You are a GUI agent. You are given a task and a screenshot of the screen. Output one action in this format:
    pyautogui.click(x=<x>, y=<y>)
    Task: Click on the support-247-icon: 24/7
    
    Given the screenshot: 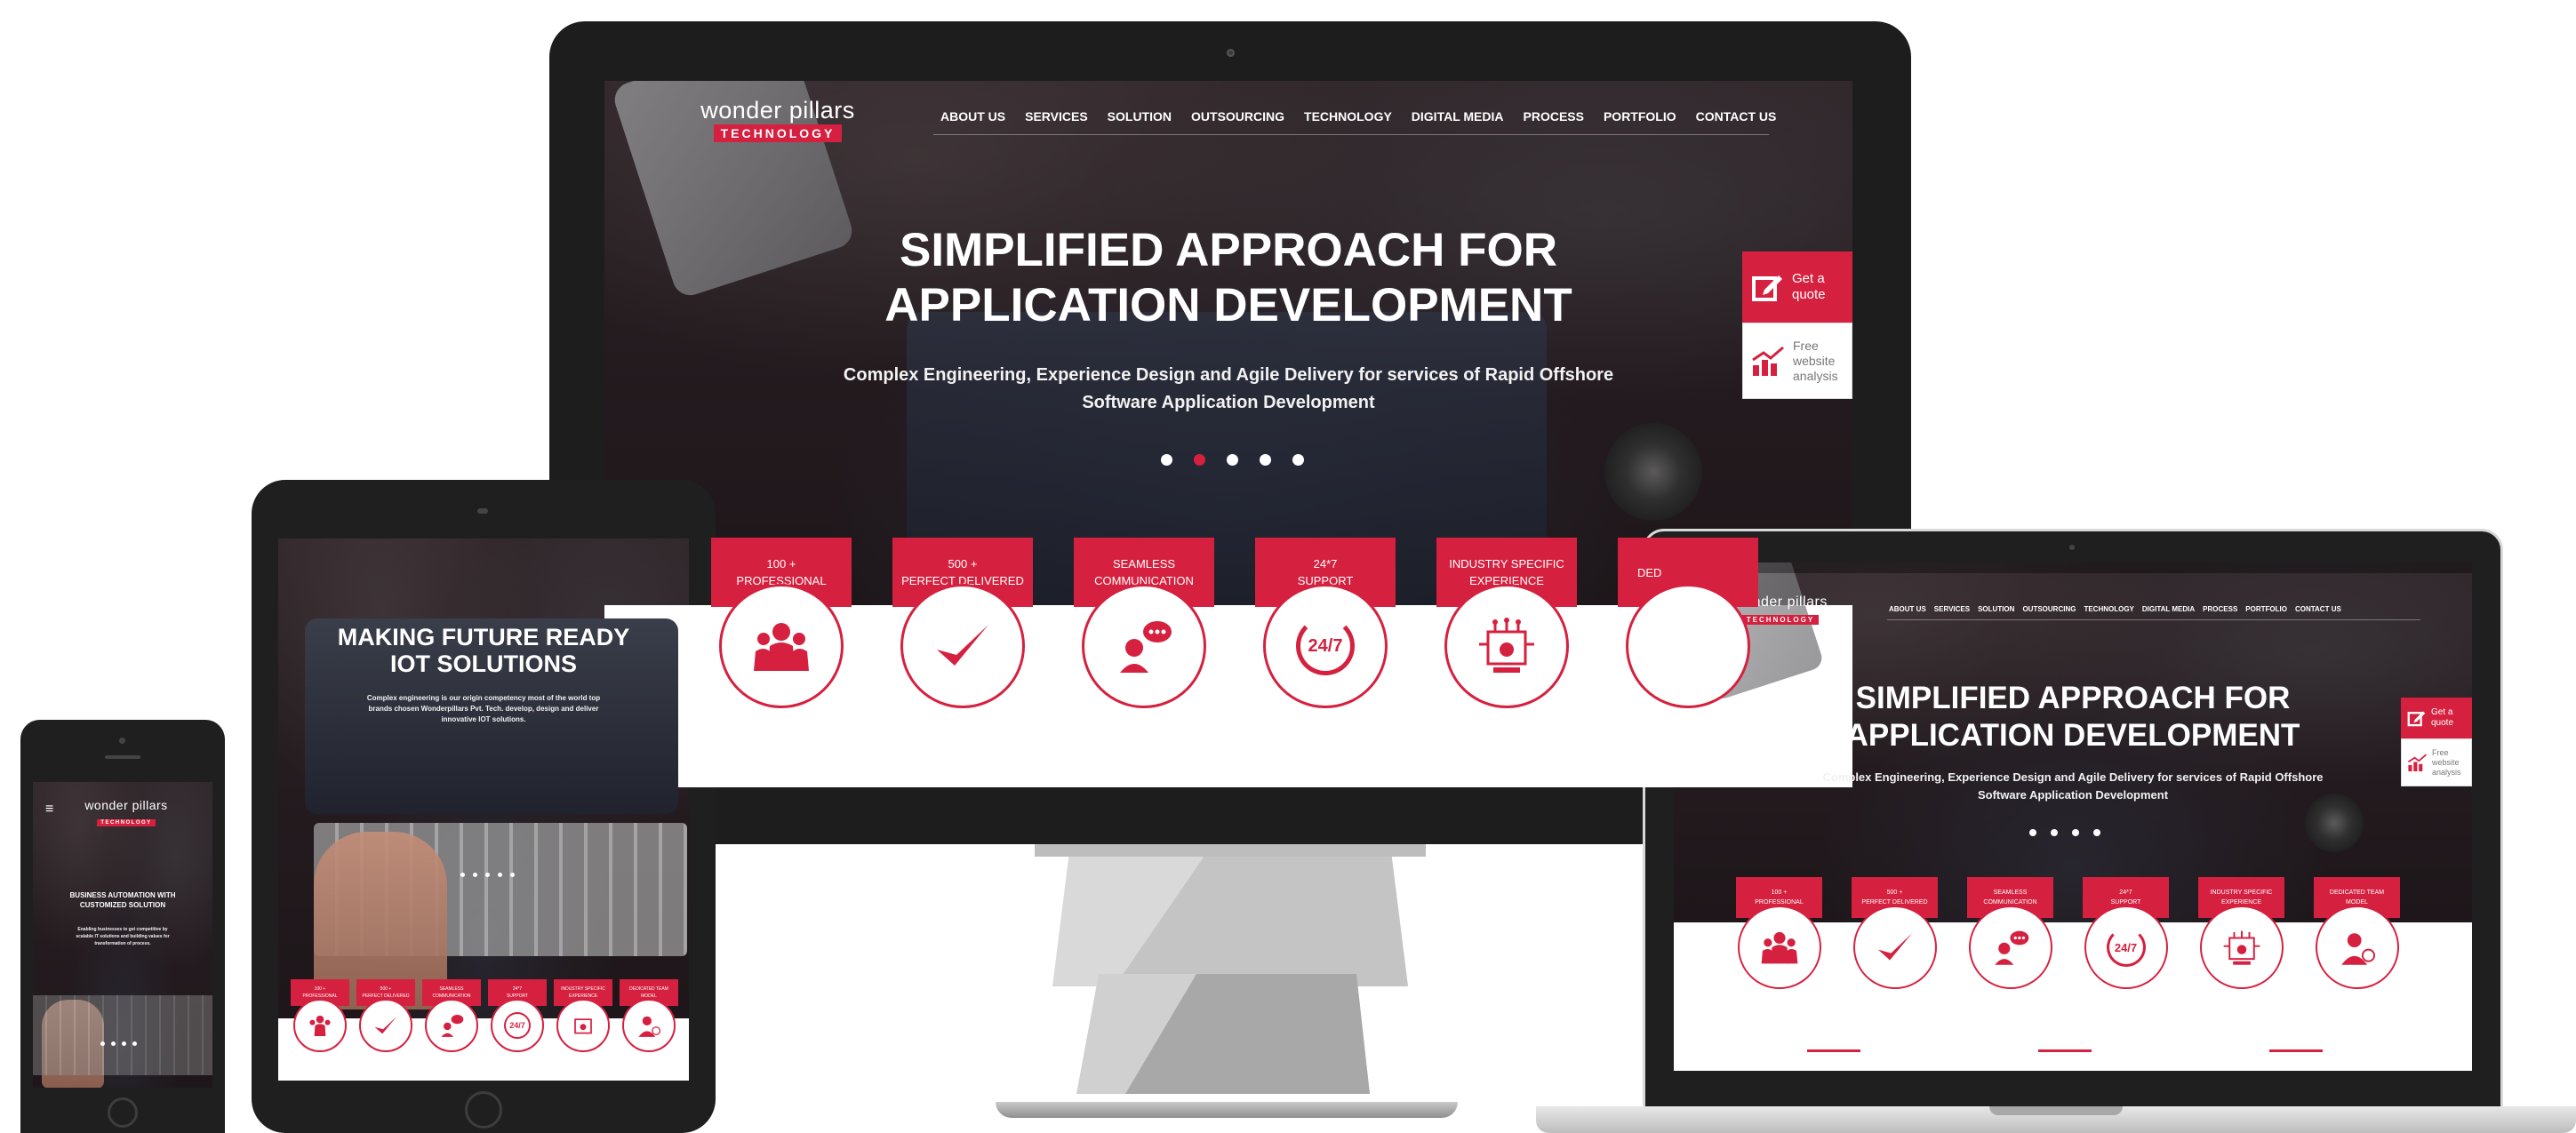 What is the action you would take?
    pyautogui.click(x=1325, y=646)
    